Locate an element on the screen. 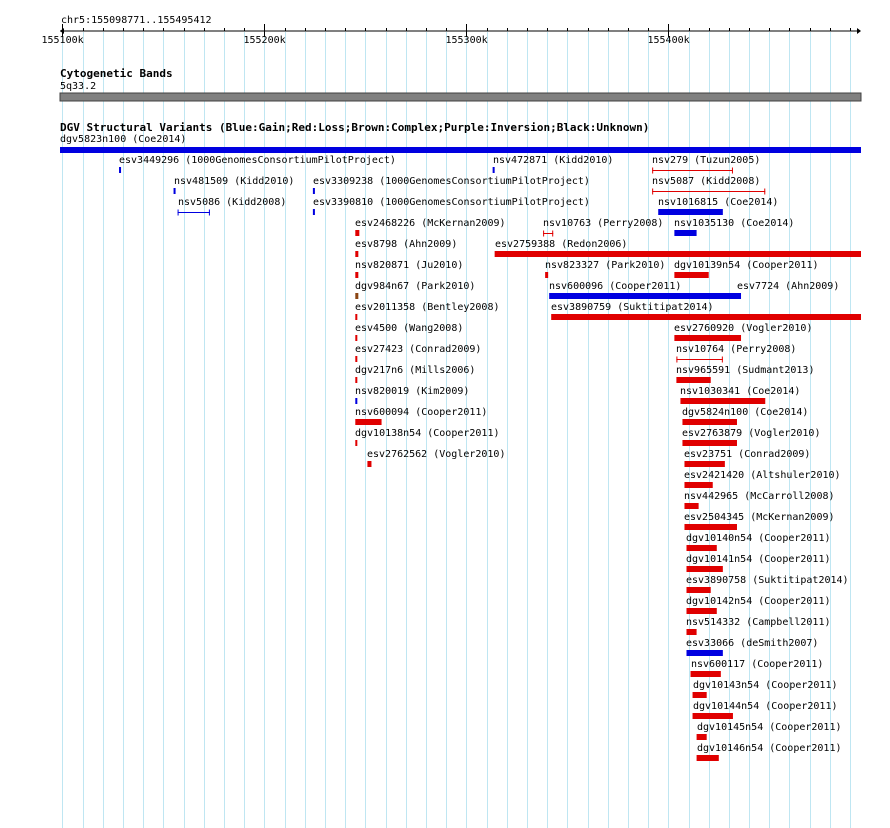 This screenshot has width=890, height=828. sv-feature-label: esv2421420 (Altshuler2010) is located at coordinates (762, 476).